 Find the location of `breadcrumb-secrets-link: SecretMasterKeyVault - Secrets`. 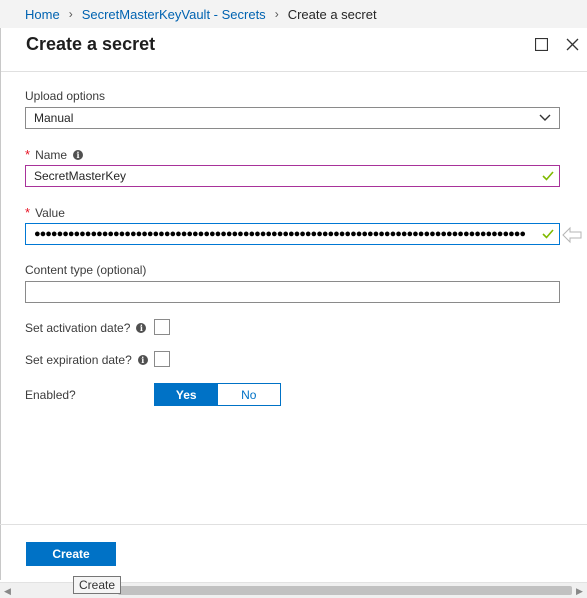

breadcrumb-secrets-link: SecretMasterKeyVault - Secrets is located at coordinates (174, 14).